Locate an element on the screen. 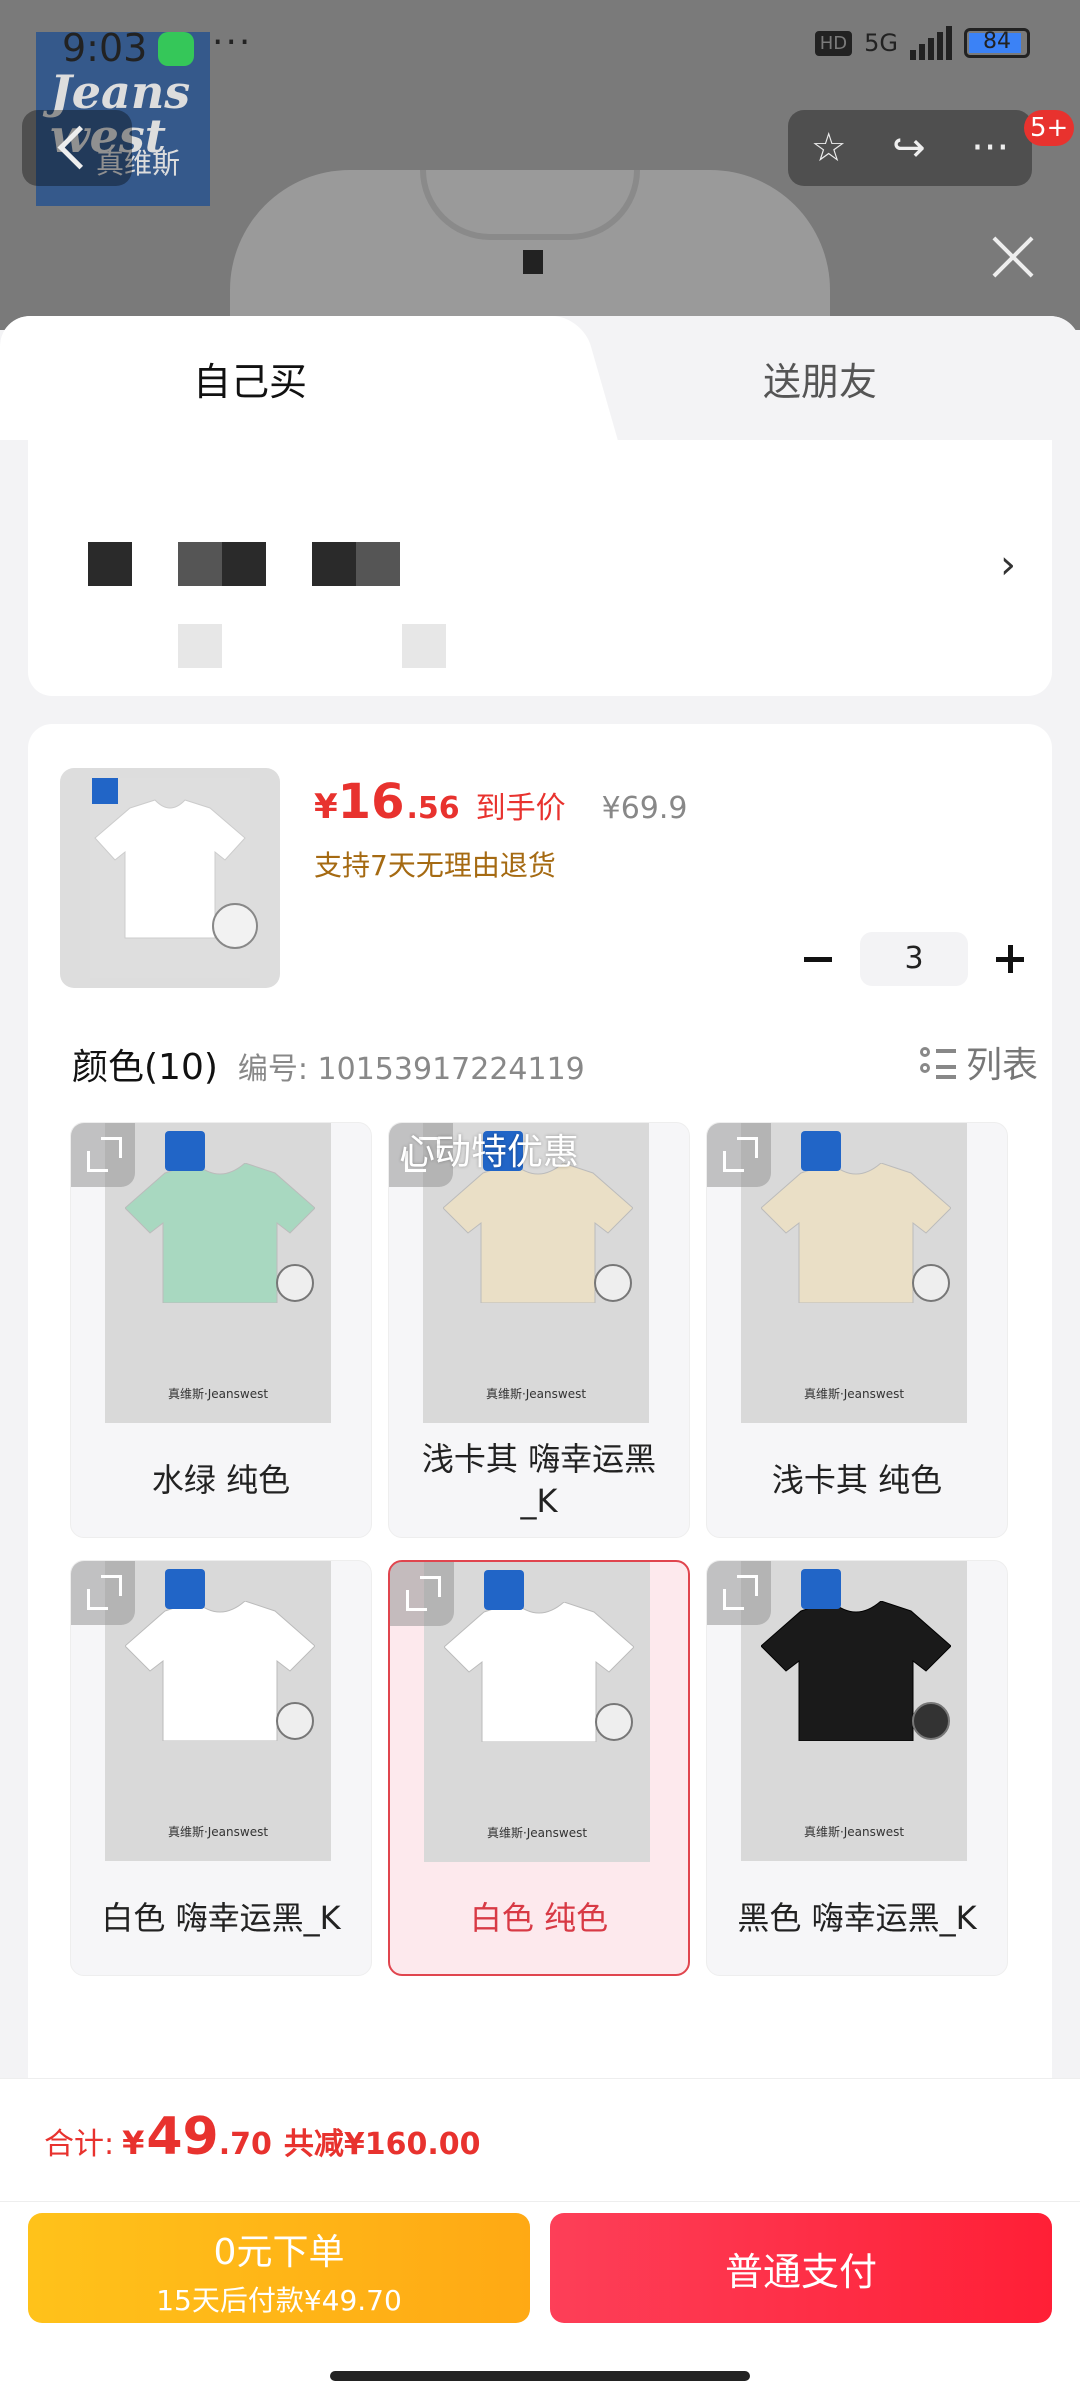 The image size is (1080, 2400). return-policy: 支持7天无理由退货 is located at coordinates (435, 865).